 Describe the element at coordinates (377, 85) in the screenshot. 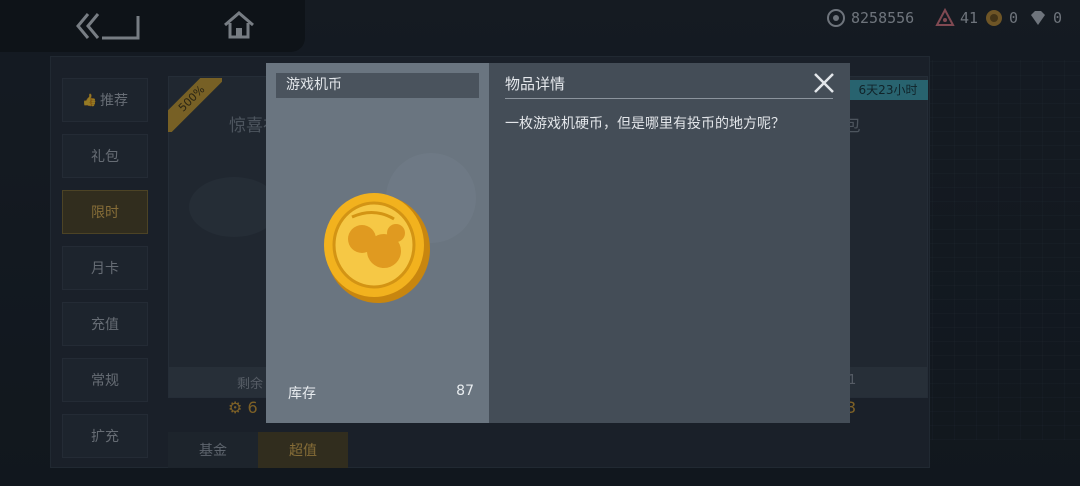

I see `item-name: 游戏机币` at that location.